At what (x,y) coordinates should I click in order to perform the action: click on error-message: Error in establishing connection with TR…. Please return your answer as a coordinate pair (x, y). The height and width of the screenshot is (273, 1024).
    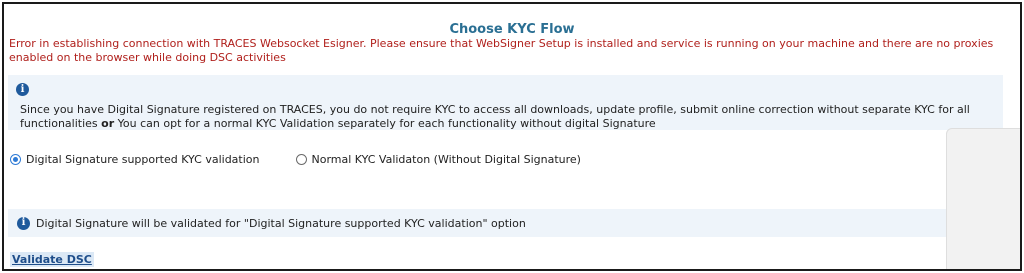
    Looking at the image, I should click on (501, 50).